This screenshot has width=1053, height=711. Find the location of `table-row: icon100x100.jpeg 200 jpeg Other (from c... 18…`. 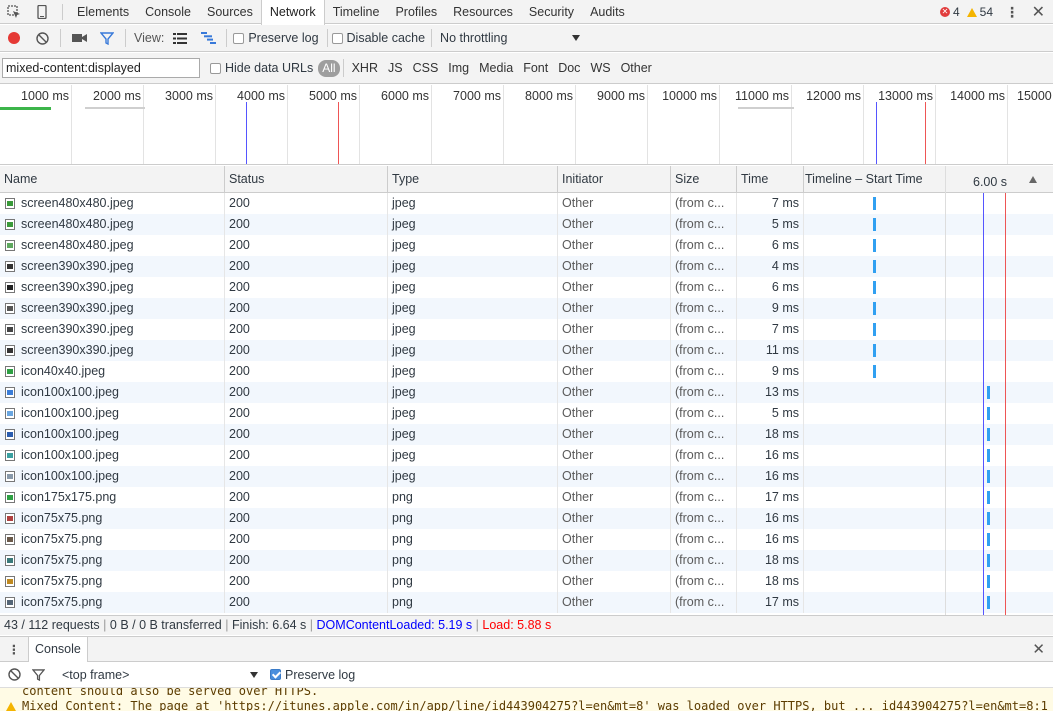

table-row: icon100x100.jpeg 200 jpeg Other (from c... 18… is located at coordinates (526, 434).